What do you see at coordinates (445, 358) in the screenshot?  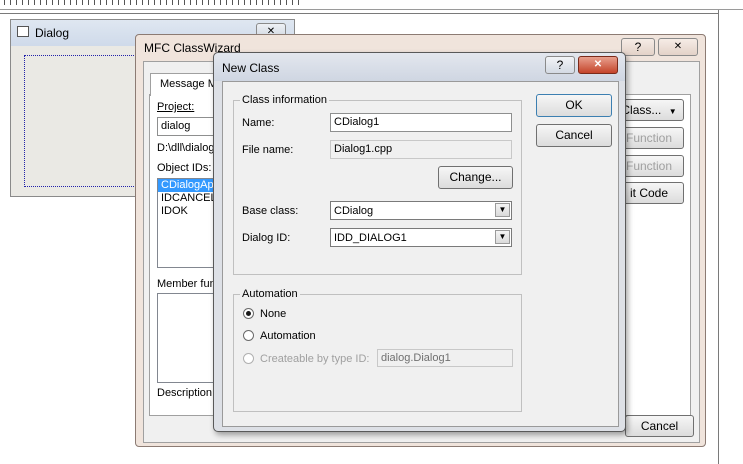 I see `type-id-input: dialog.Dialog1` at bounding box center [445, 358].